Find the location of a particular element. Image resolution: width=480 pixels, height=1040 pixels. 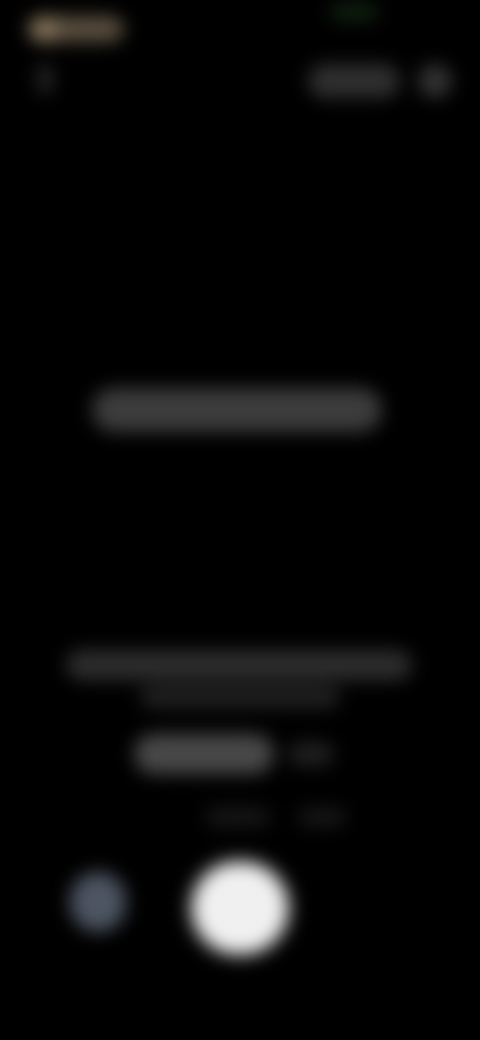

center-message is located at coordinates (237, 410).